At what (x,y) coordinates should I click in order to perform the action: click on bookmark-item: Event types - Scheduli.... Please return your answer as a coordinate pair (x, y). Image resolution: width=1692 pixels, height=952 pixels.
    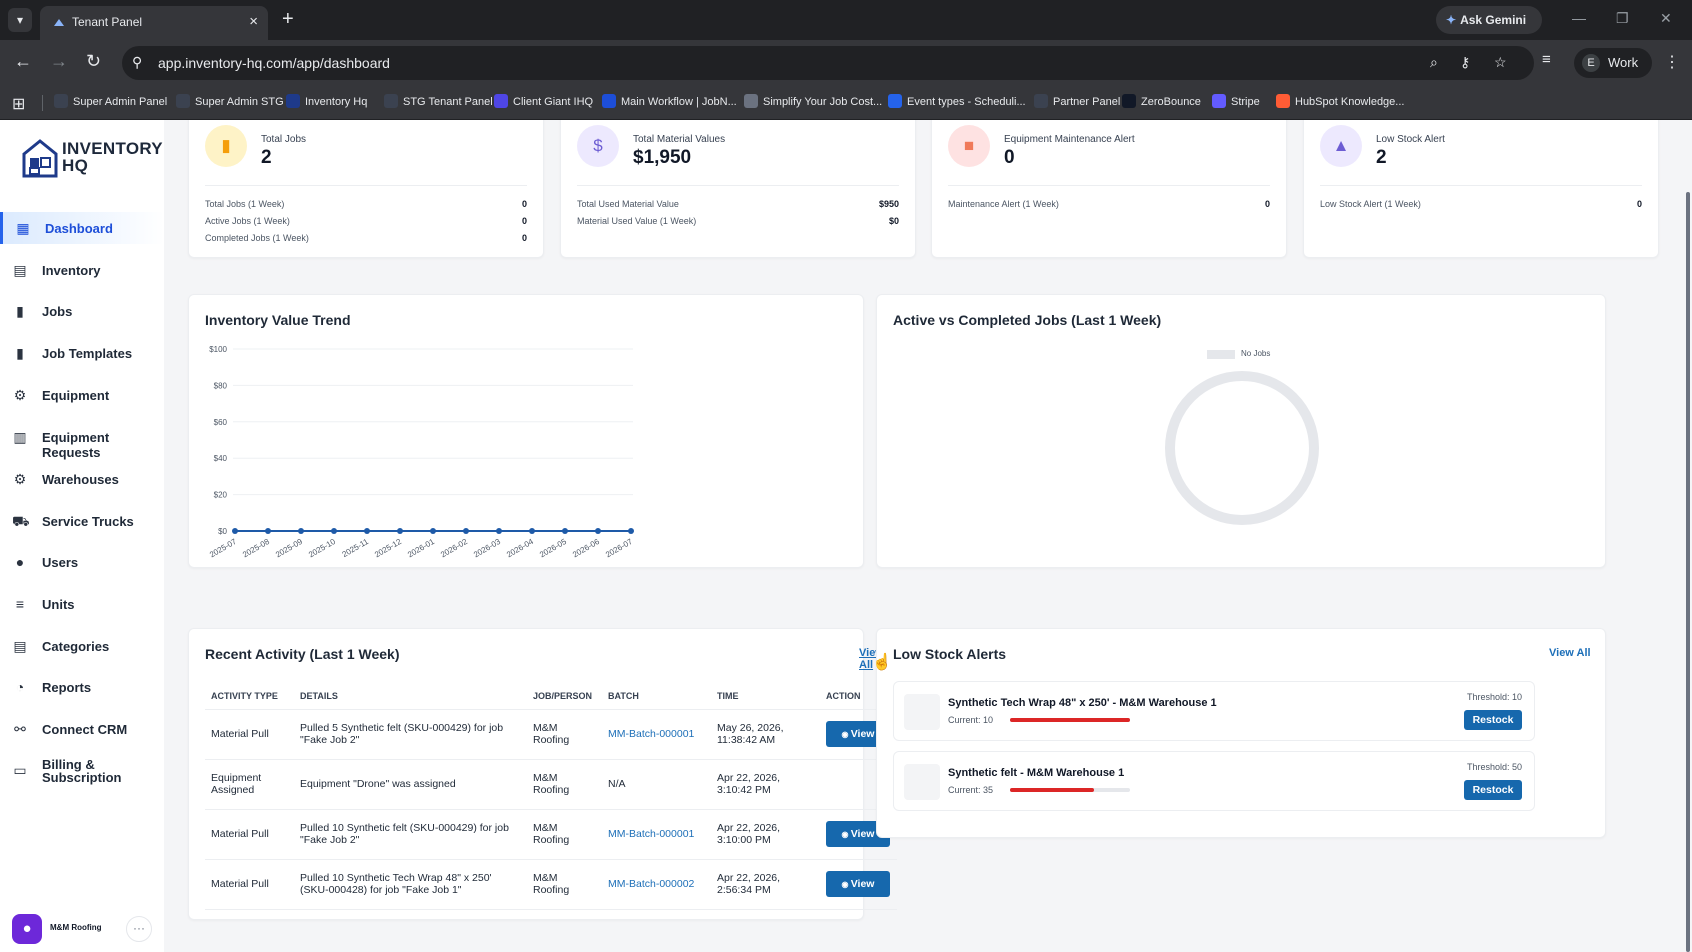
    Looking at the image, I should click on (957, 101).